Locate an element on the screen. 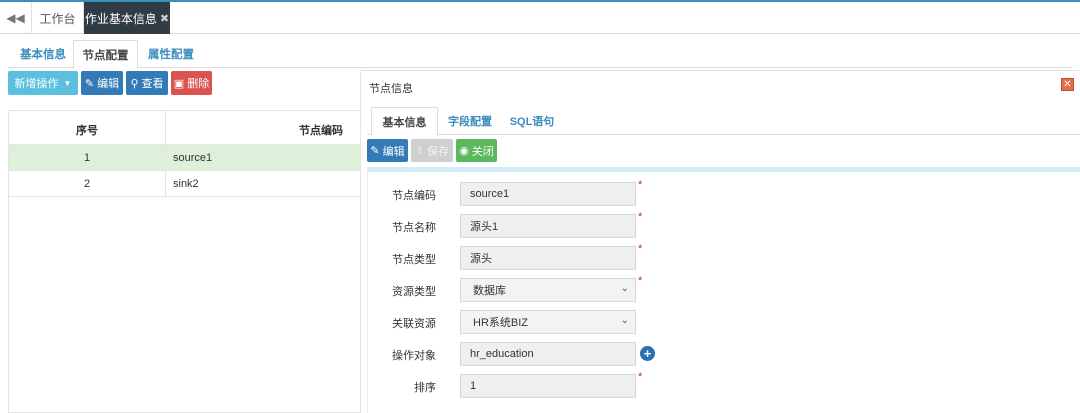 This screenshot has height=413, width=1080. form-row-linked-resource: 关联资源 HR系统BIZ ⌄ is located at coordinates (718, 323).